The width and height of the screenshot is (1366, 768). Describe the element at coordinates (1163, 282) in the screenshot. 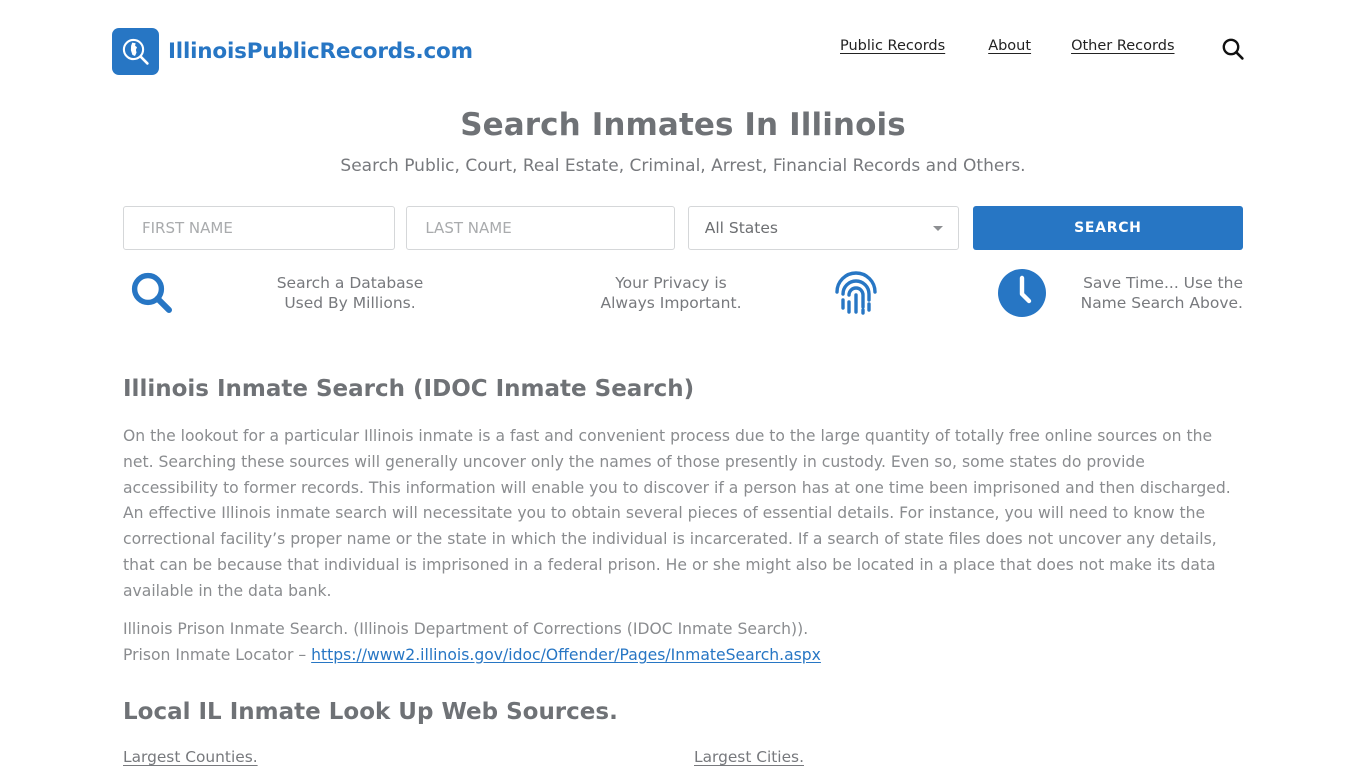

I see `feature-line-1: Save Time... Use the` at that location.